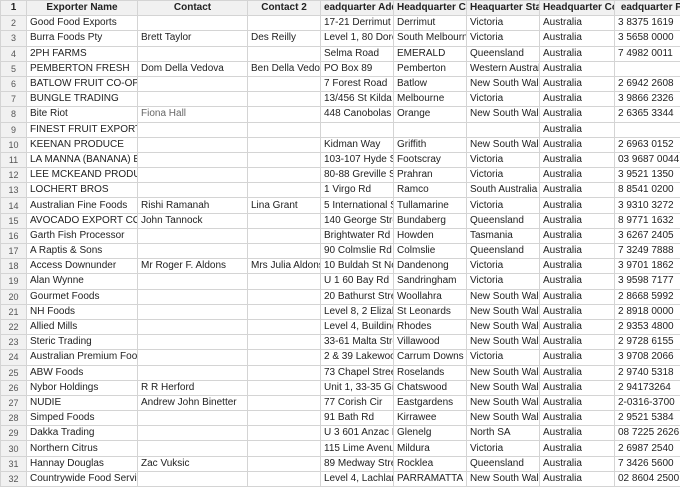  What do you see at coordinates (357, 99) in the screenshot?
I see `cell: 13/456 St Kilda R` at bounding box center [357, 99].